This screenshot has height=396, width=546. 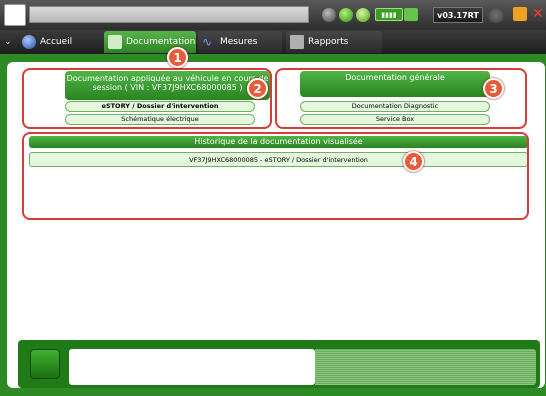 I want to click on annotation-badge-1: 1, so click(x=177, y=57).